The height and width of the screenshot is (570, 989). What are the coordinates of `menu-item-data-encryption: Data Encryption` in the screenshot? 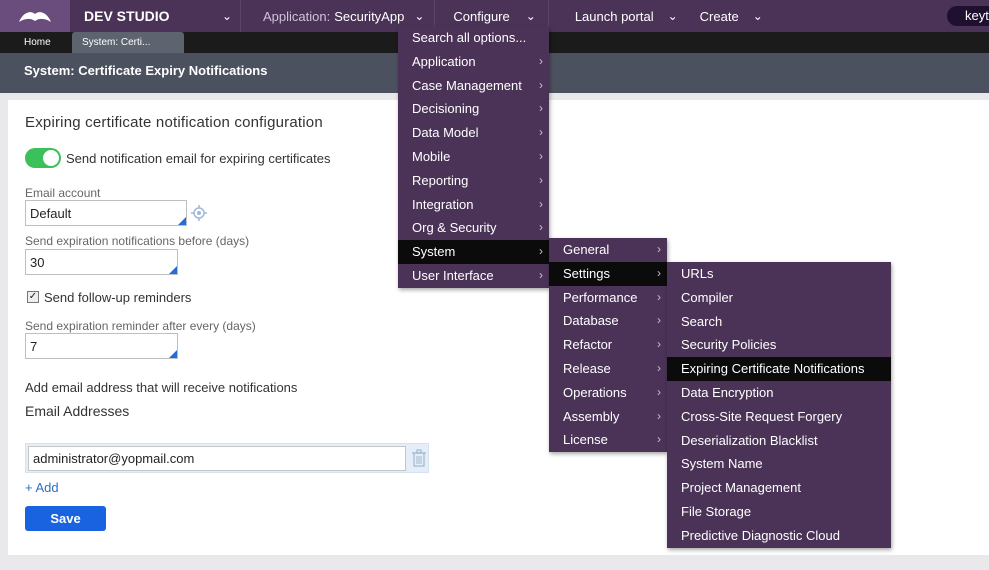 It's located at (779, 393).